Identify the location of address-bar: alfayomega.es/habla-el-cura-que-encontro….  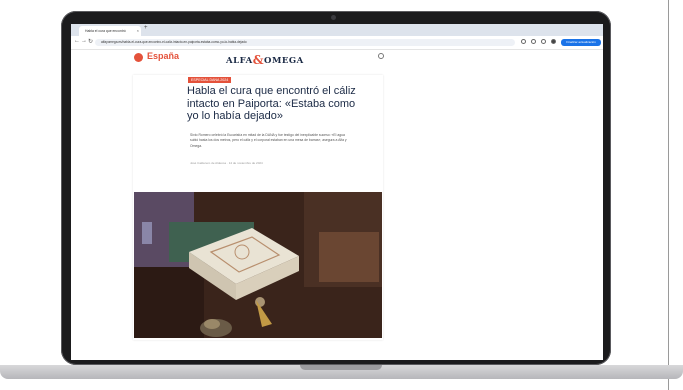
(305, 42).